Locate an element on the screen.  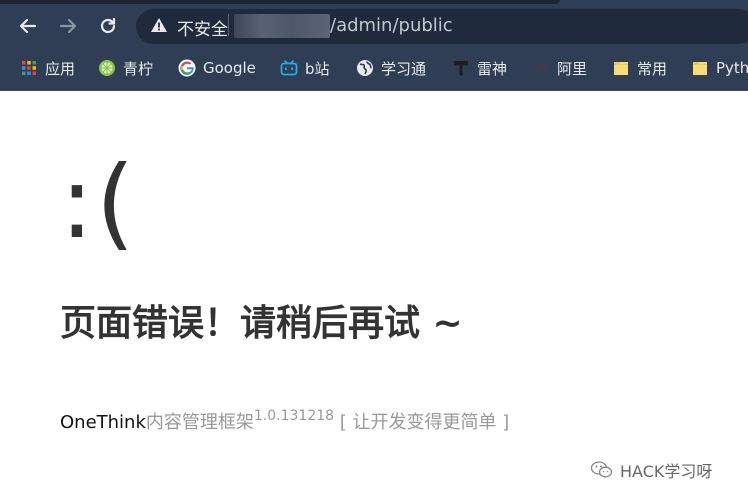
bookmark-label: 常用 is located at coordinates (652, 68).